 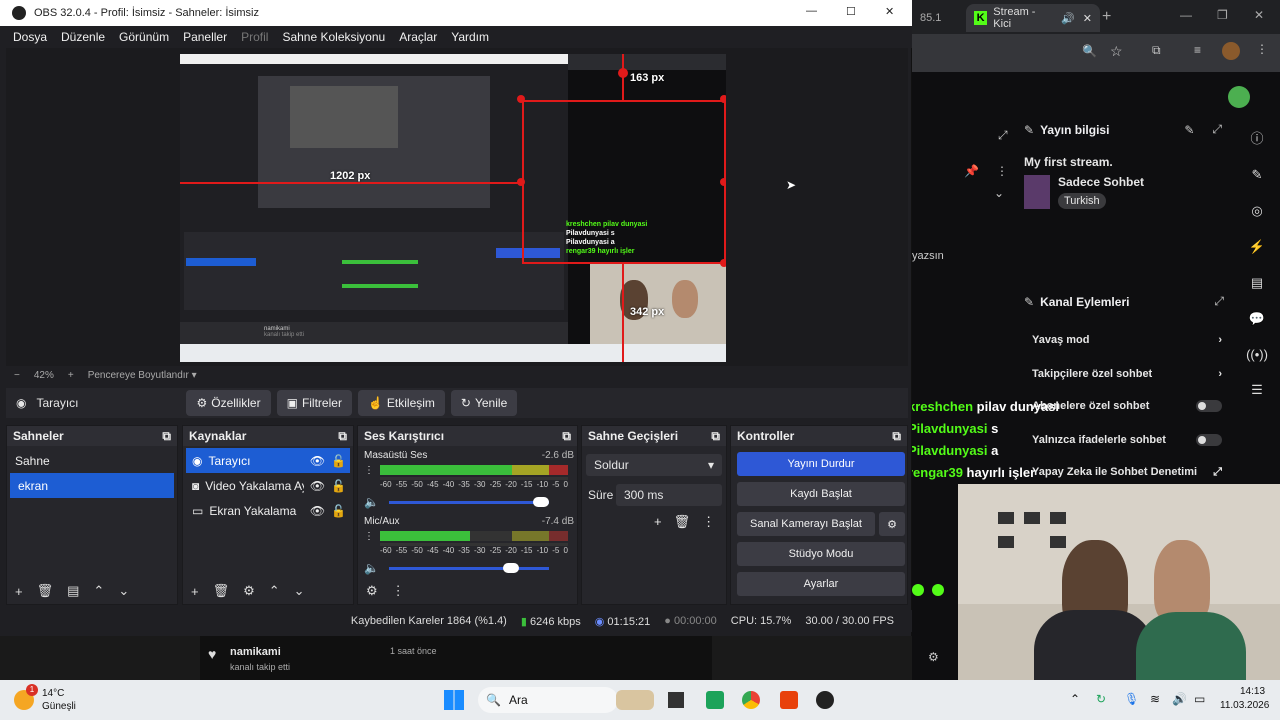 What do you see at coordinates (1199, 699) in the screenshot?
I see `battery-icon: ▭` at bounding box center [1199, 699].